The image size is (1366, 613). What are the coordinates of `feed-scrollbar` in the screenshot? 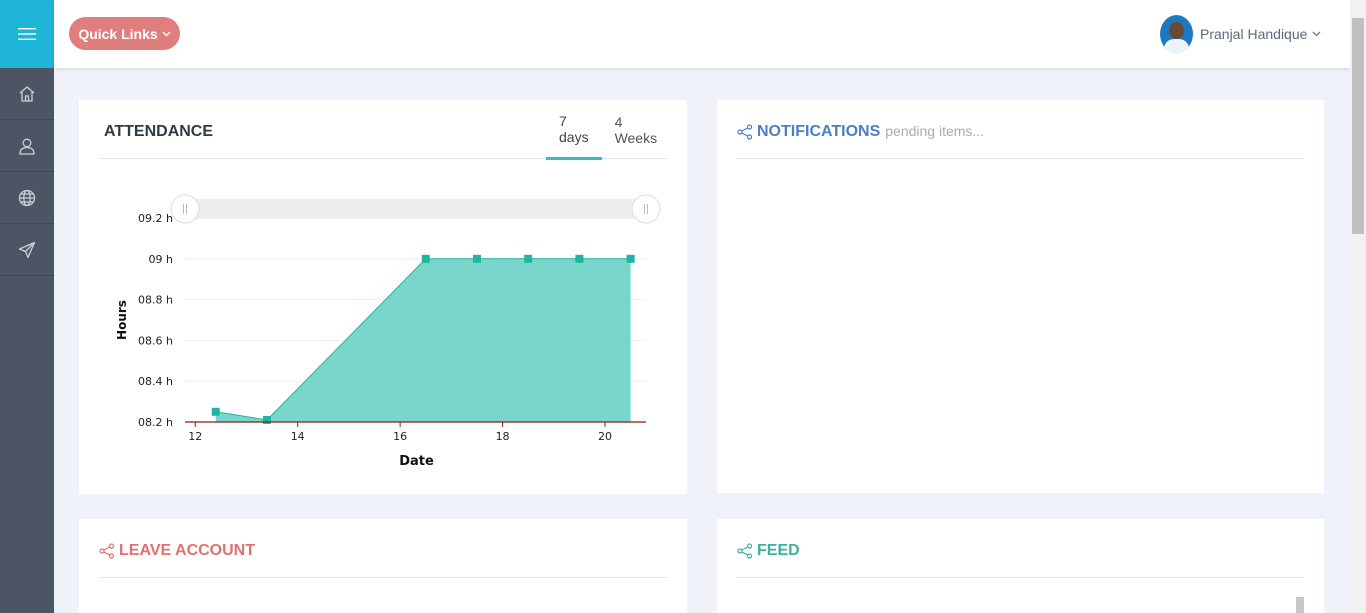 It's located at (1300, 605).